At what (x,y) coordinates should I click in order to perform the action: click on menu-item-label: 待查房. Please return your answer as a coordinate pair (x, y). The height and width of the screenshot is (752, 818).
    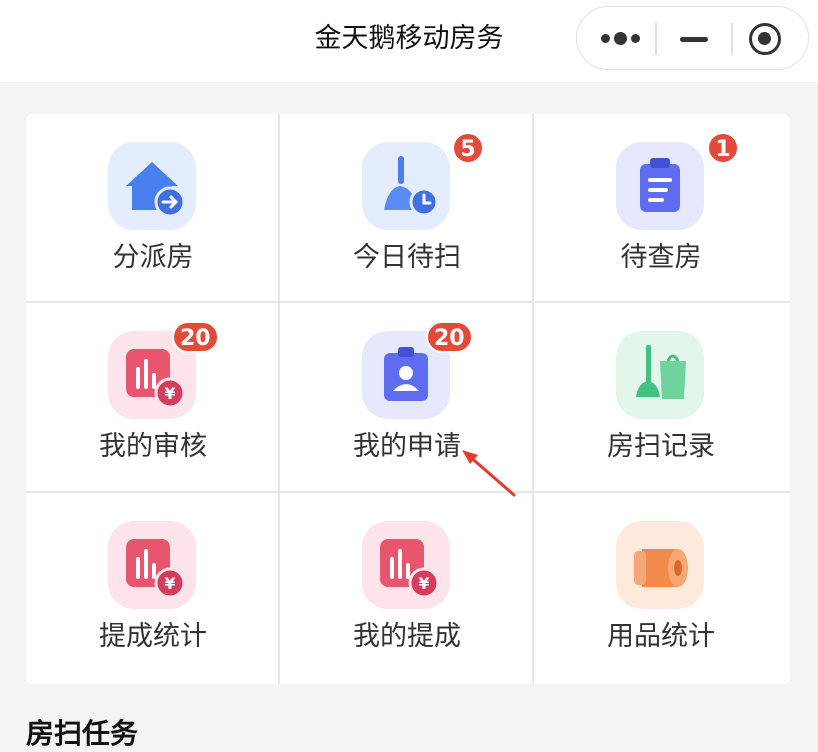
    Looking at the image, I should click on (661, 257).